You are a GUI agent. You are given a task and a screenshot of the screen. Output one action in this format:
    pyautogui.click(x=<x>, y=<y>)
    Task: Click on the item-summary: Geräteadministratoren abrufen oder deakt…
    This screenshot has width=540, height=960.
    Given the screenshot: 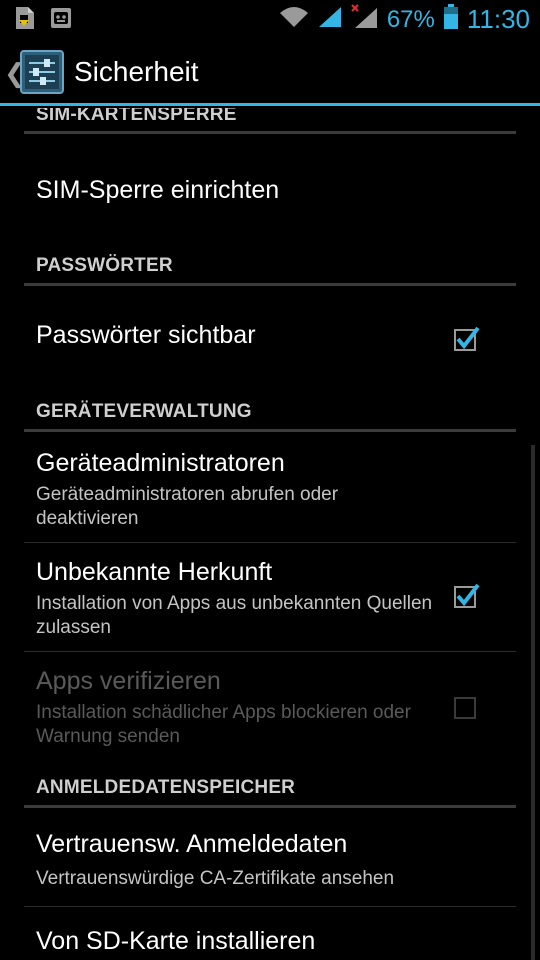 What is the action you would take?
    pyautogui.click(x=187, y=506)
    